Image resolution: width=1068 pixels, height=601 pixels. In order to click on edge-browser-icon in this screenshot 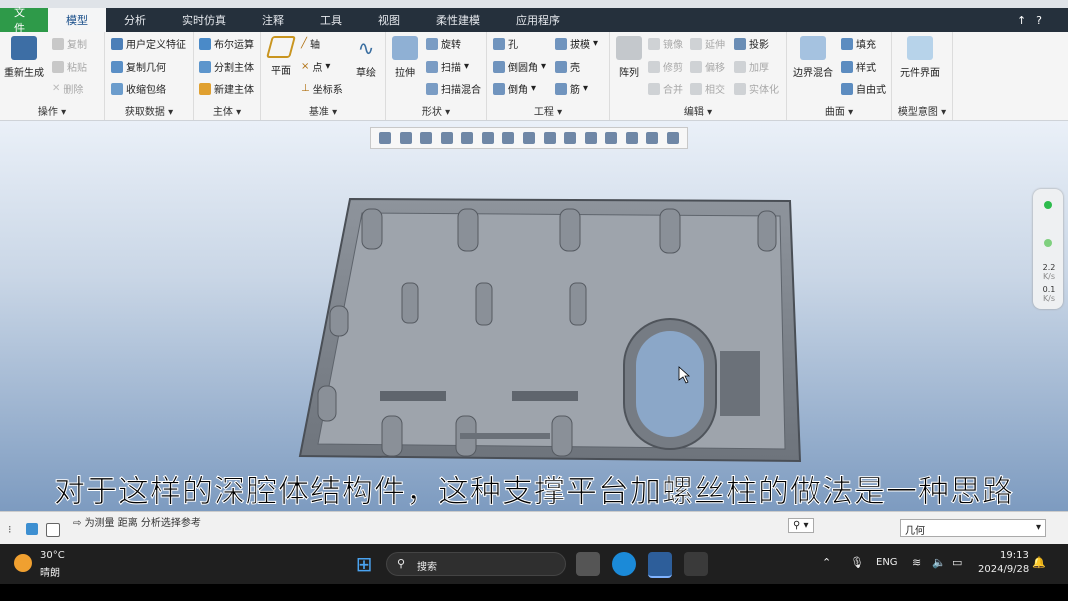, I will do `click(624, 564)`.